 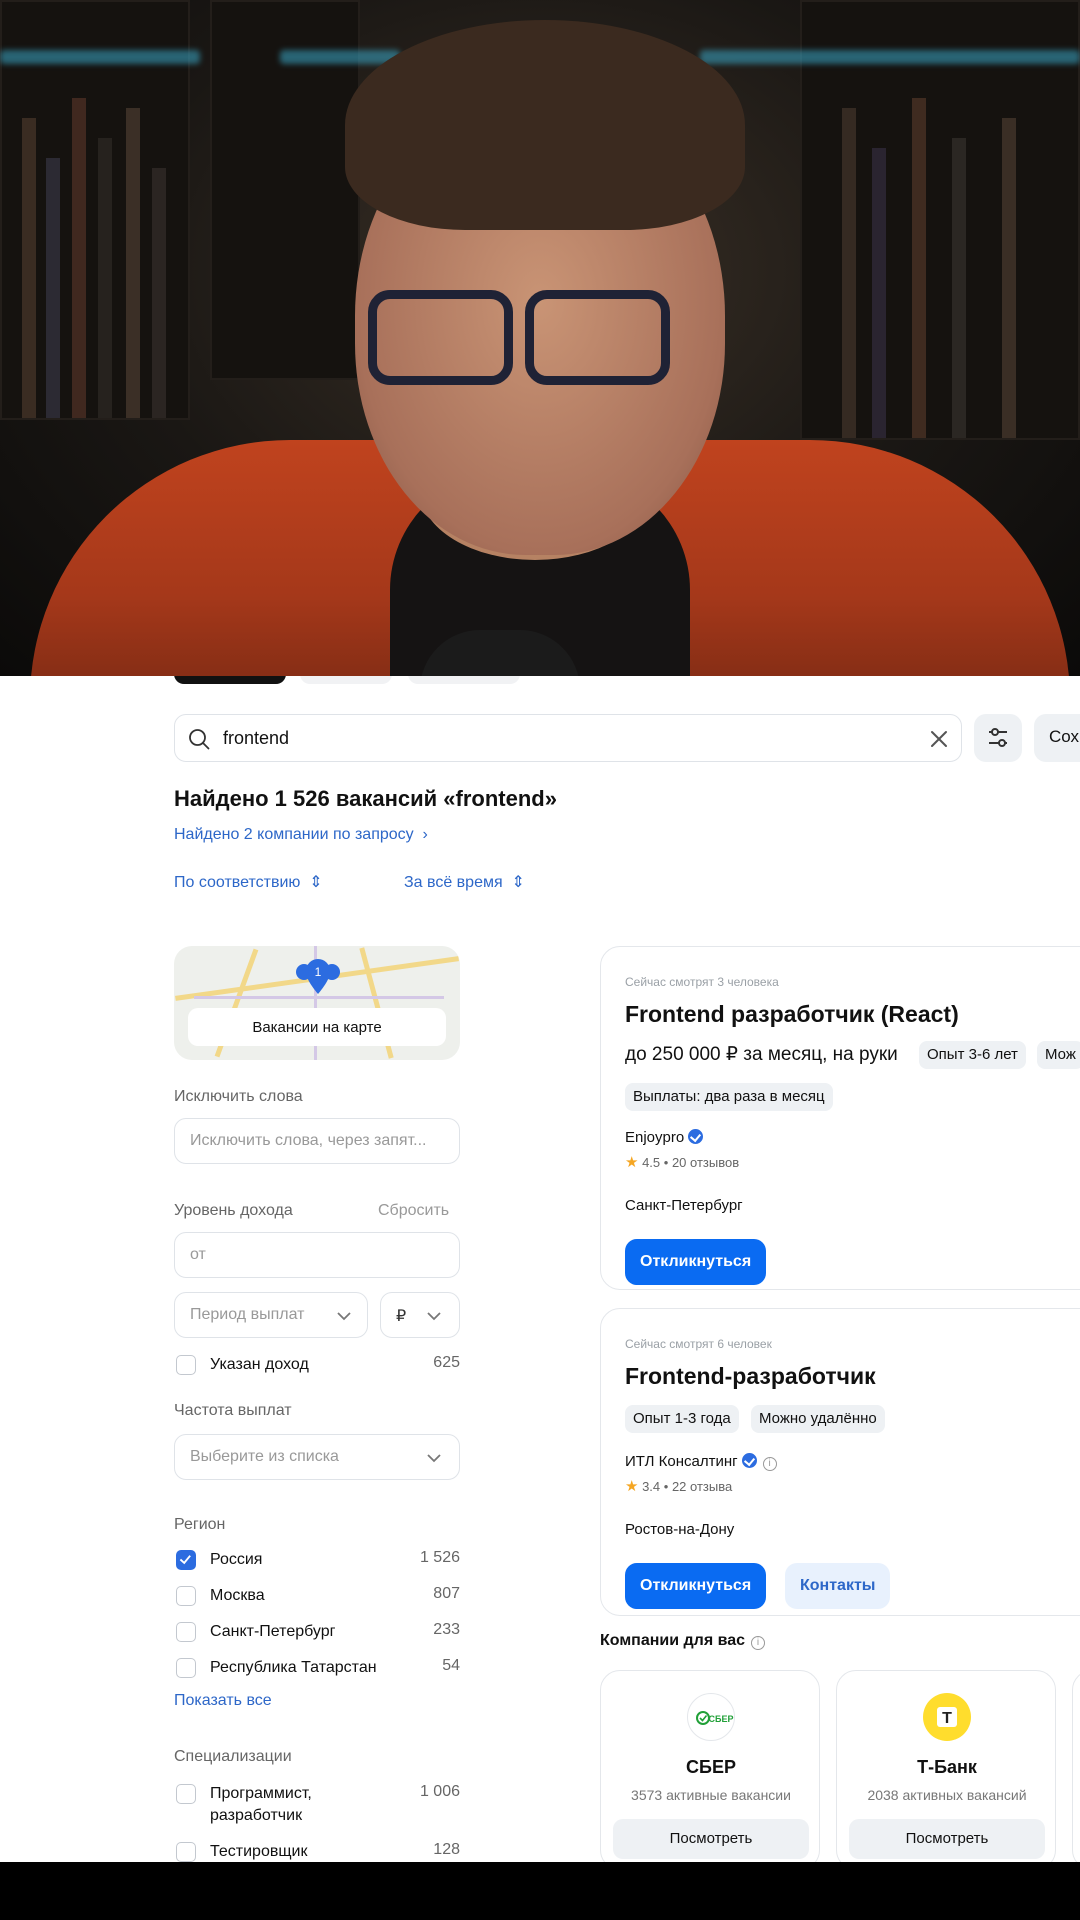 What do you see at coordinates (1076, 1766) in the screenshot?
I see `company-card-partial` at bounding box center [1076, 1766].